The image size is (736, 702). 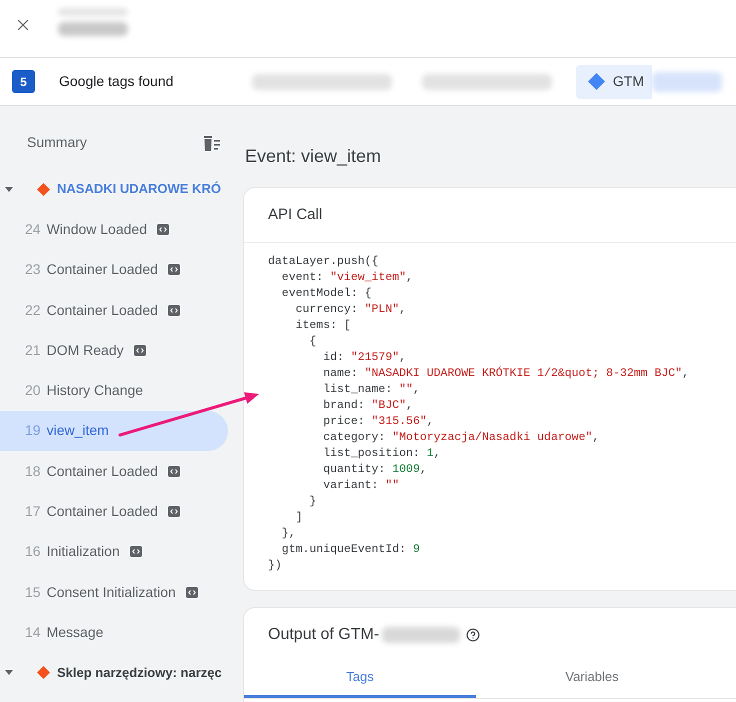 What do you see at coordinates (114, 431) in the screenshot?
I see `event-item: 19 view_item` at bounding box center [114, 431].